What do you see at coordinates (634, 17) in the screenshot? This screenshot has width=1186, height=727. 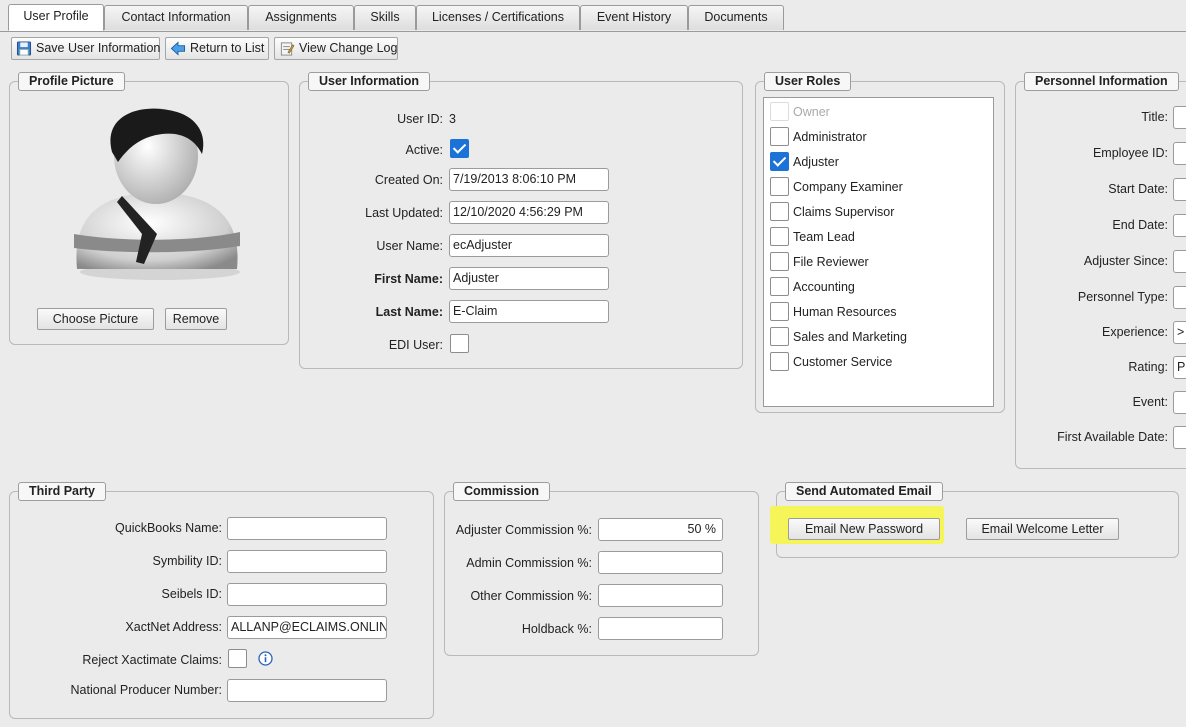 I see `tab-event-history: Event History` at bounding box center [634, 17].